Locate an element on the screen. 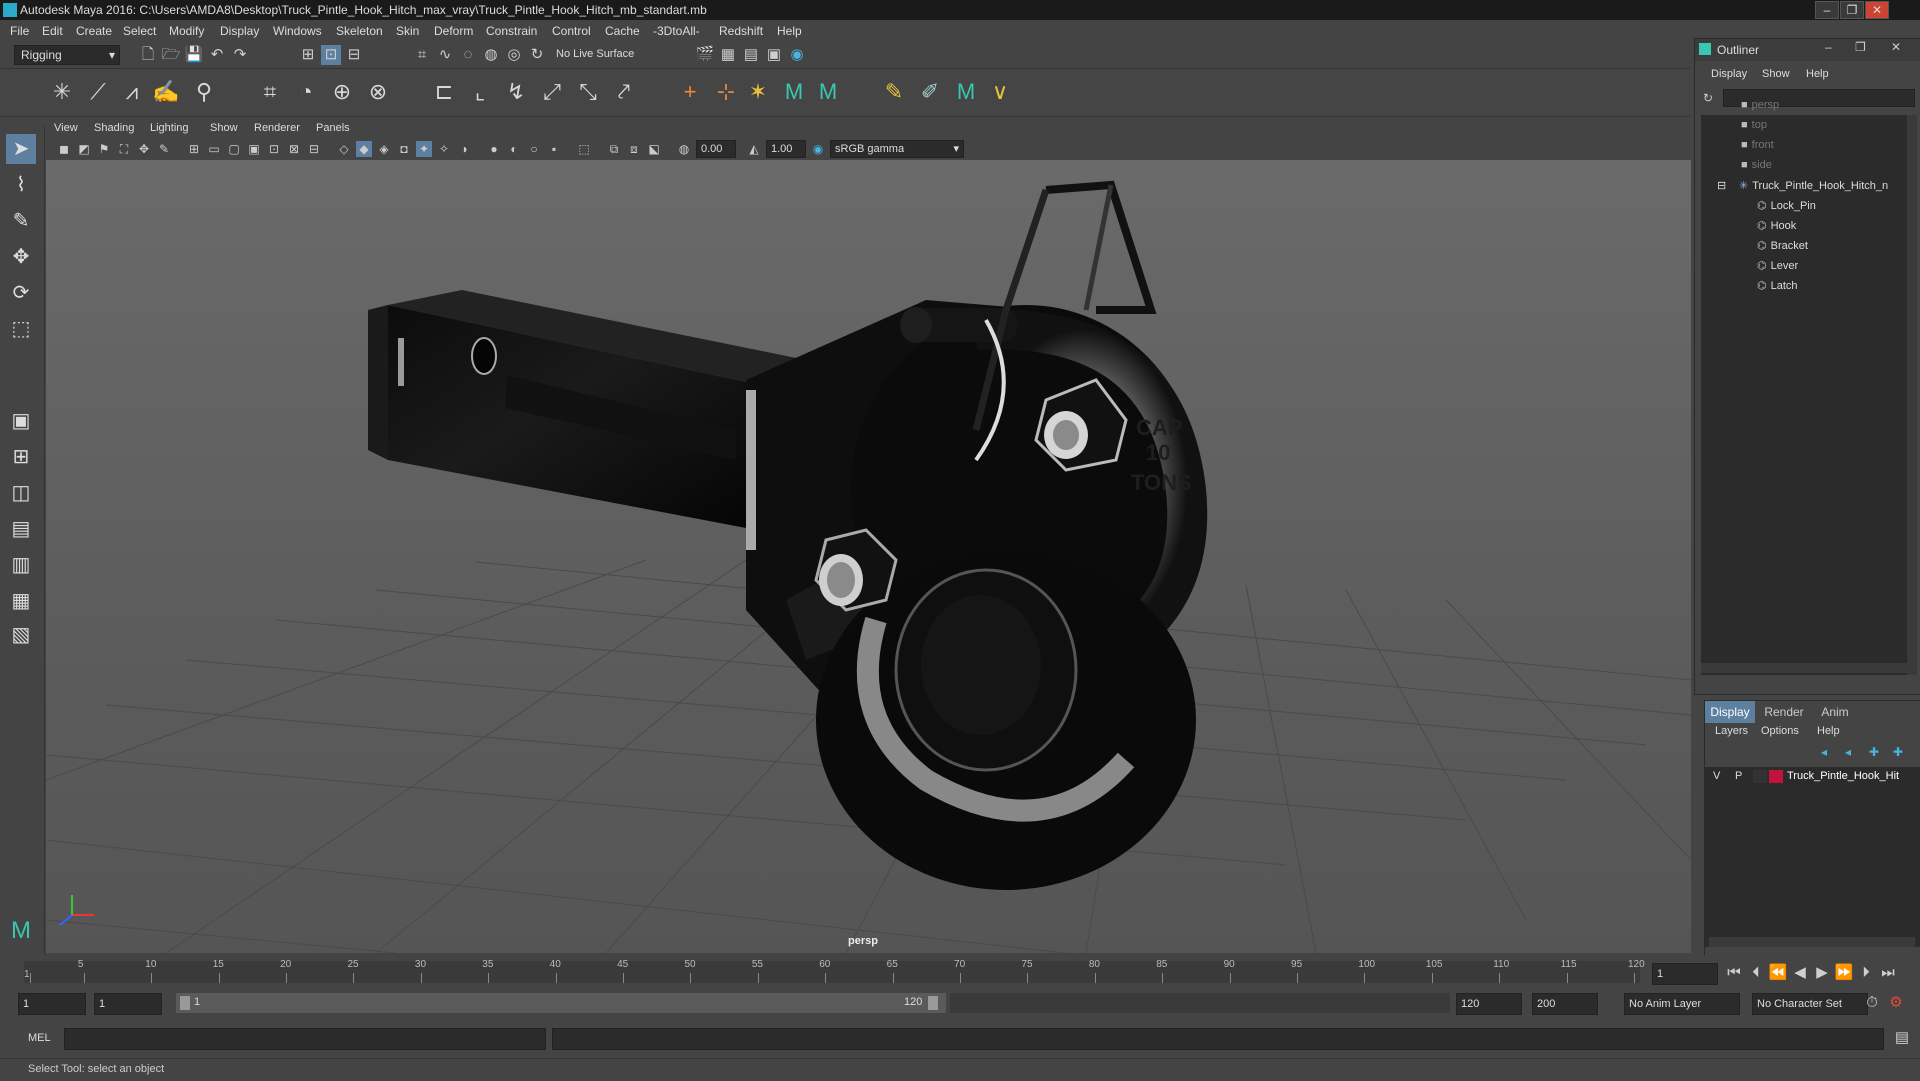 The width and height of the screenshot is (1920, 1081). mel-label: MEL is located at coordinates (39, 1038).